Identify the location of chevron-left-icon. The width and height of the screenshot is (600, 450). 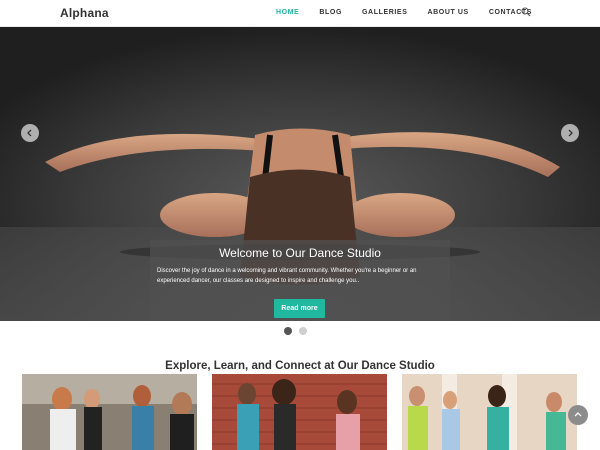
(29, 133).